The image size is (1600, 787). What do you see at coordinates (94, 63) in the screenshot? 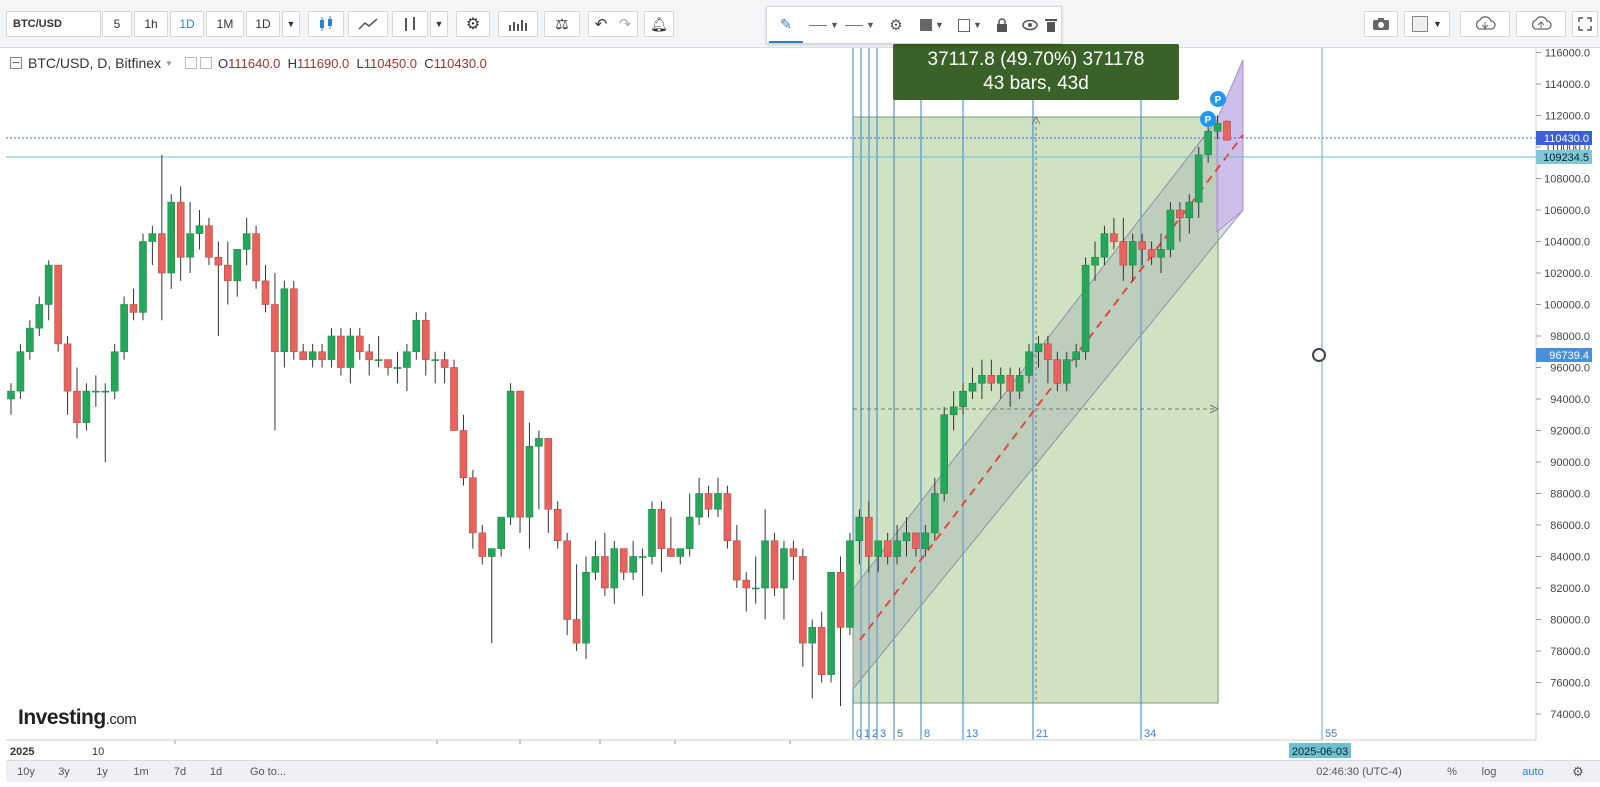
I see `legend-title: BTC/USD, D, Bitfinex` at bounding box center [94, 63].